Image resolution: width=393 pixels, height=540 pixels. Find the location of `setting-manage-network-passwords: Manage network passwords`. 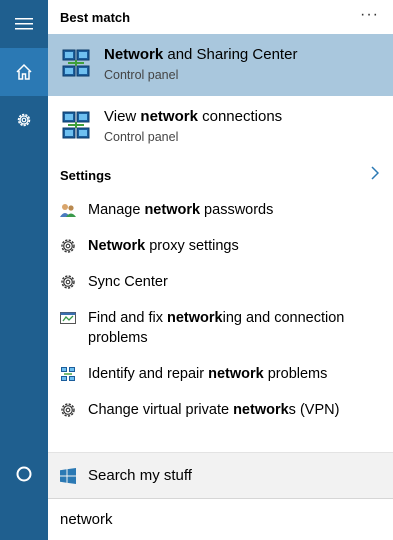

setting-manage-network-passwords: Manage network passwords is located at coordinates (220, 211).